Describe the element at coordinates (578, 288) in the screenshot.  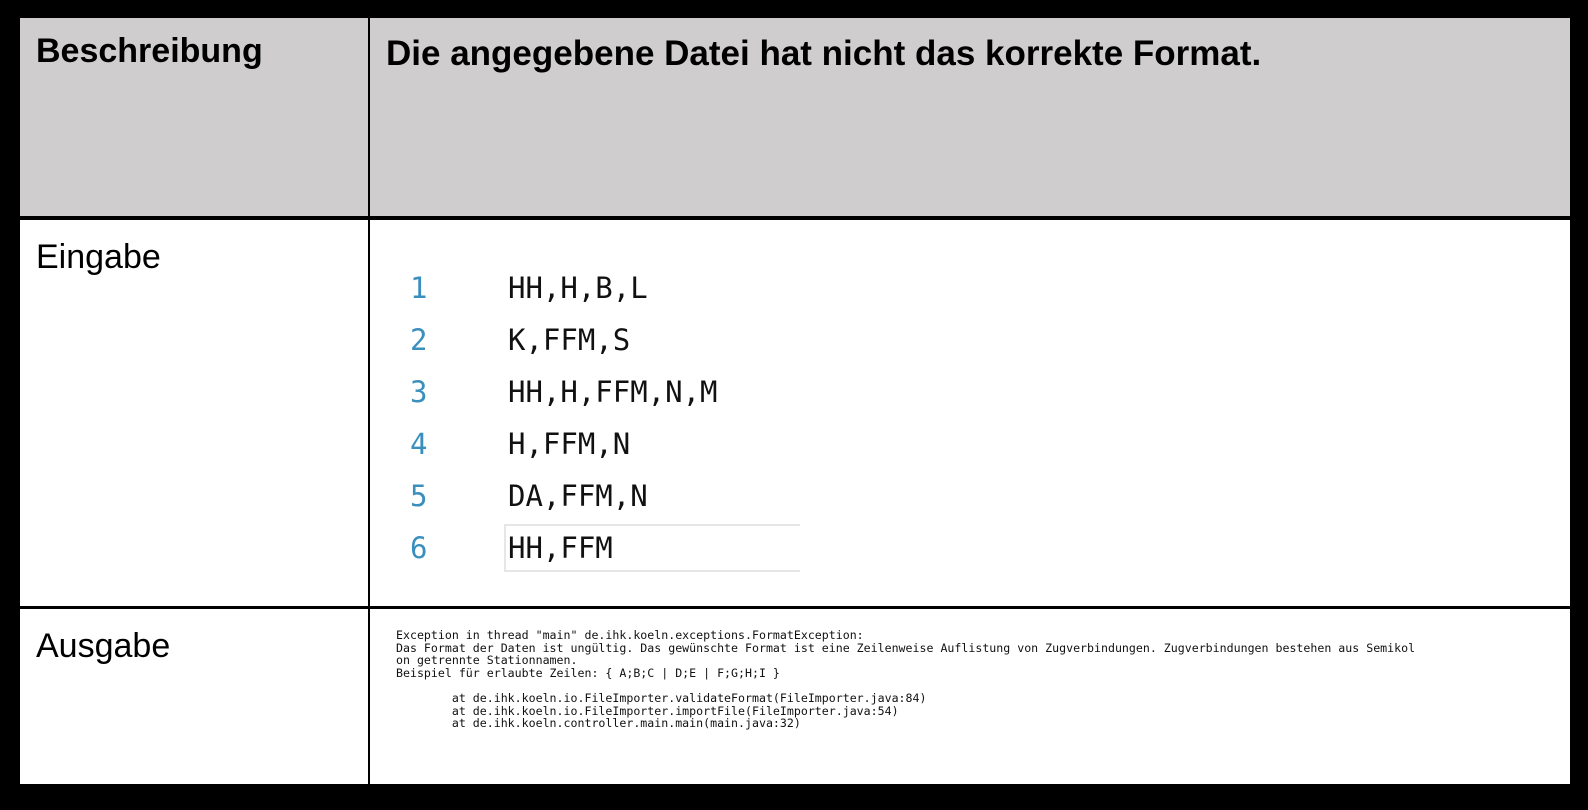
I see `line-text: HH,H,B,L` at that location.